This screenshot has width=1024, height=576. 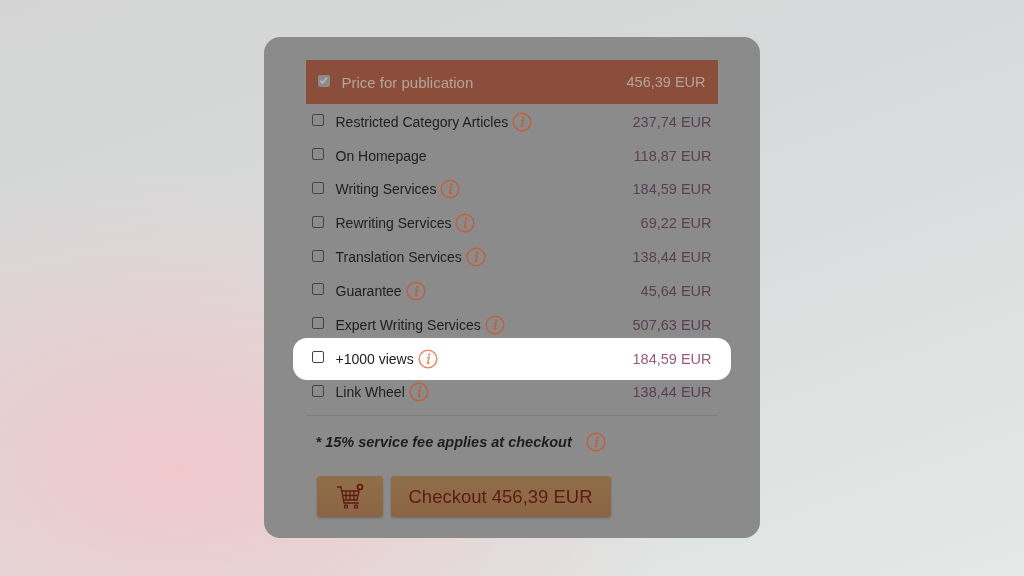 What do you see at coordinates (422, 121) in the screenshot?
I see `option-label: Restricted Category Articles` at bounding box center [422, 121].